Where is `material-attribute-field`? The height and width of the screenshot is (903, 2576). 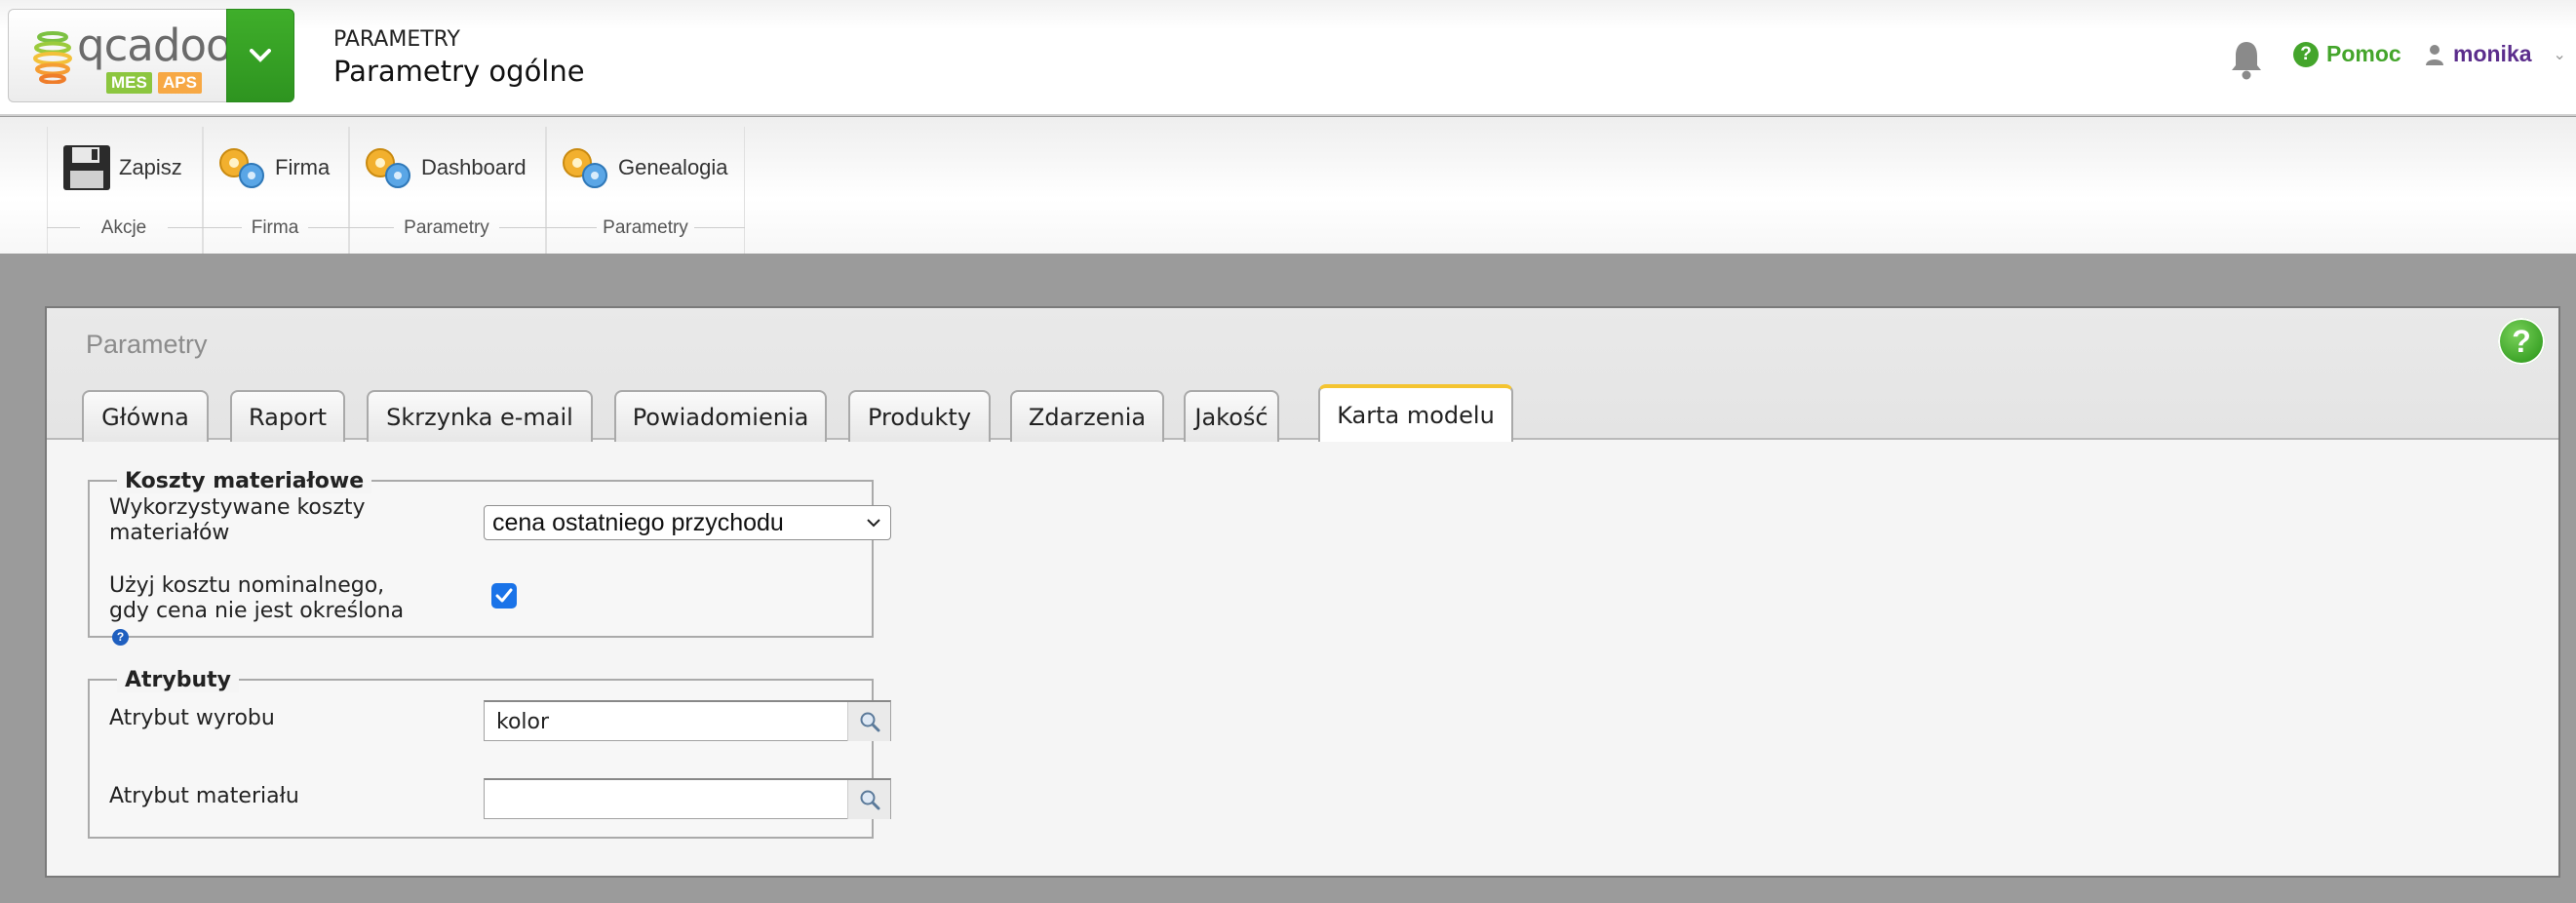 material-attribute-field is located at coordinates (687, 798).